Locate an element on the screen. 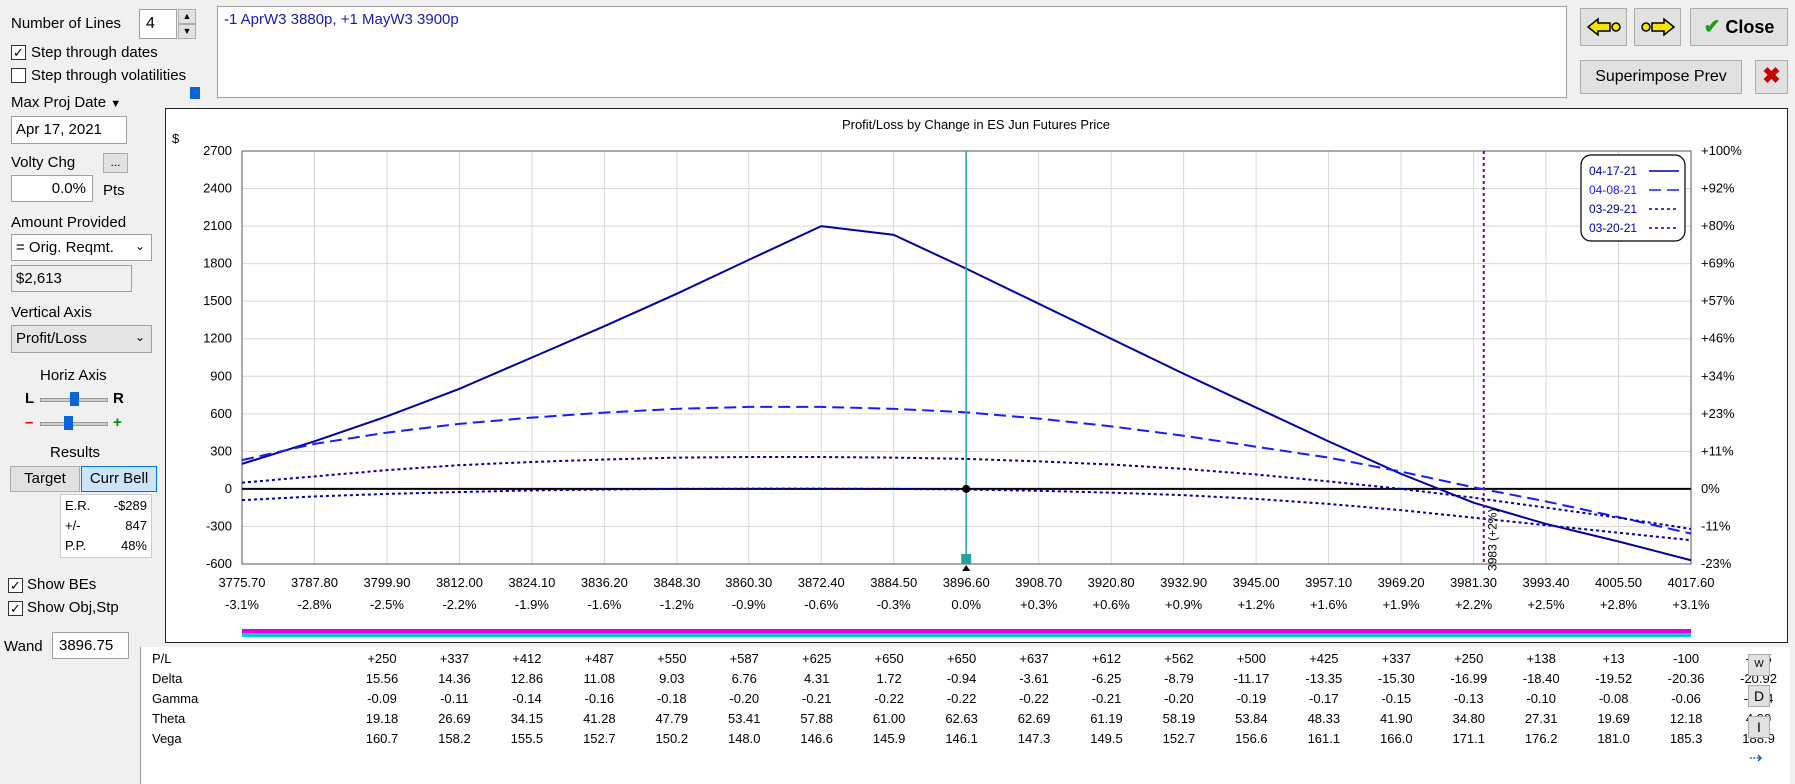 Image resolution: width=1795 pixels, height=784 pixels. table-cell: 58.19 is located at coordinates (1179, 718).